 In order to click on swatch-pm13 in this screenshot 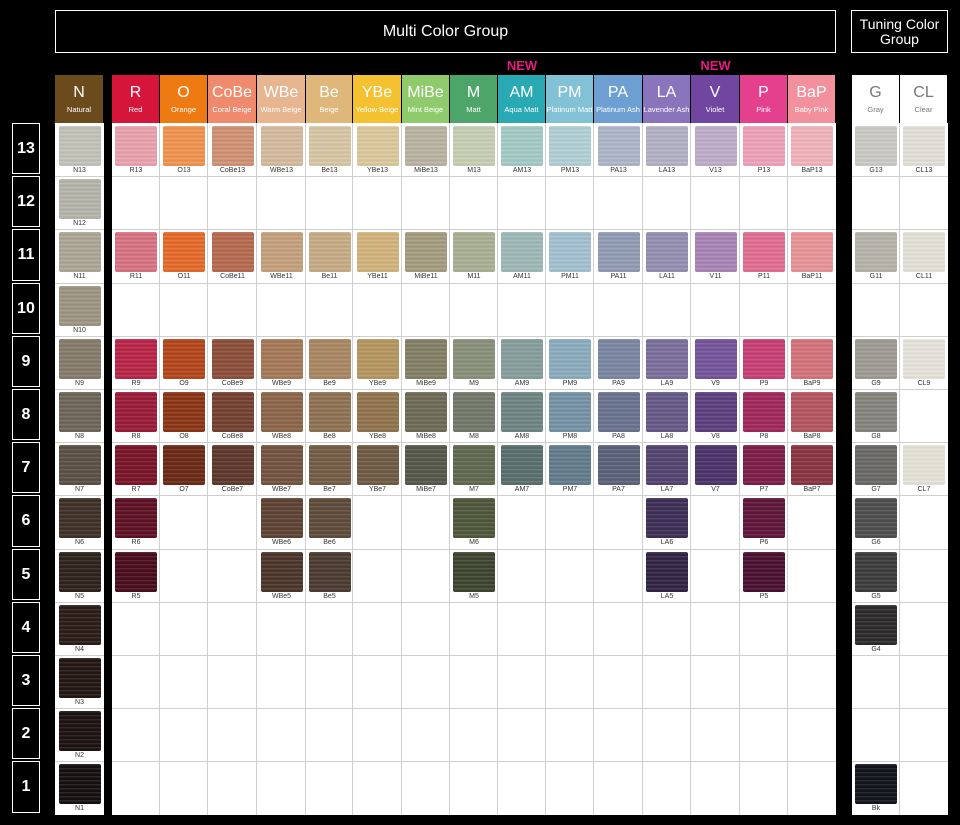, I will do `click(570, 146)`.